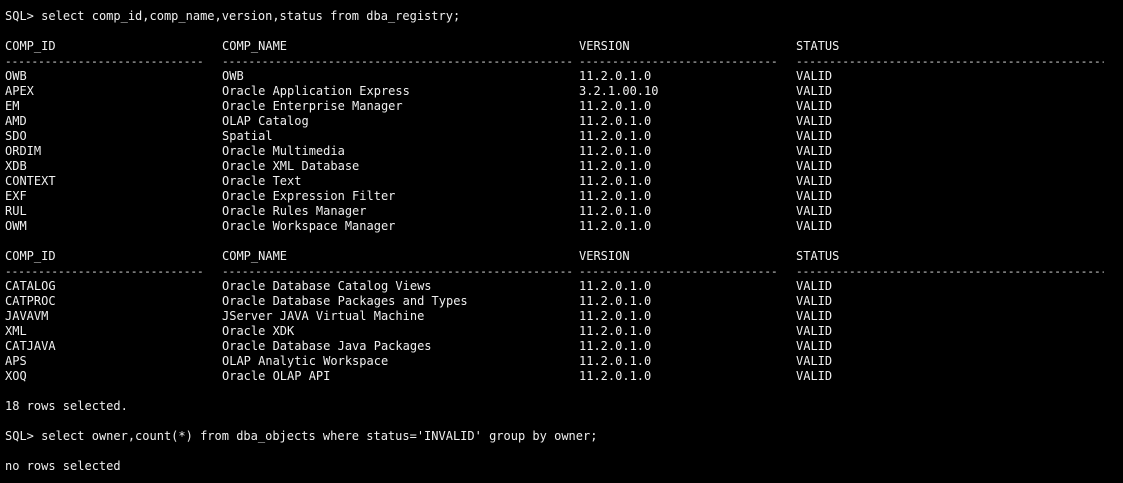  What do you see at coordinates (16, 196) in the screenshot?
I see `table-cell: EXF` at bounding box center [16, 196].